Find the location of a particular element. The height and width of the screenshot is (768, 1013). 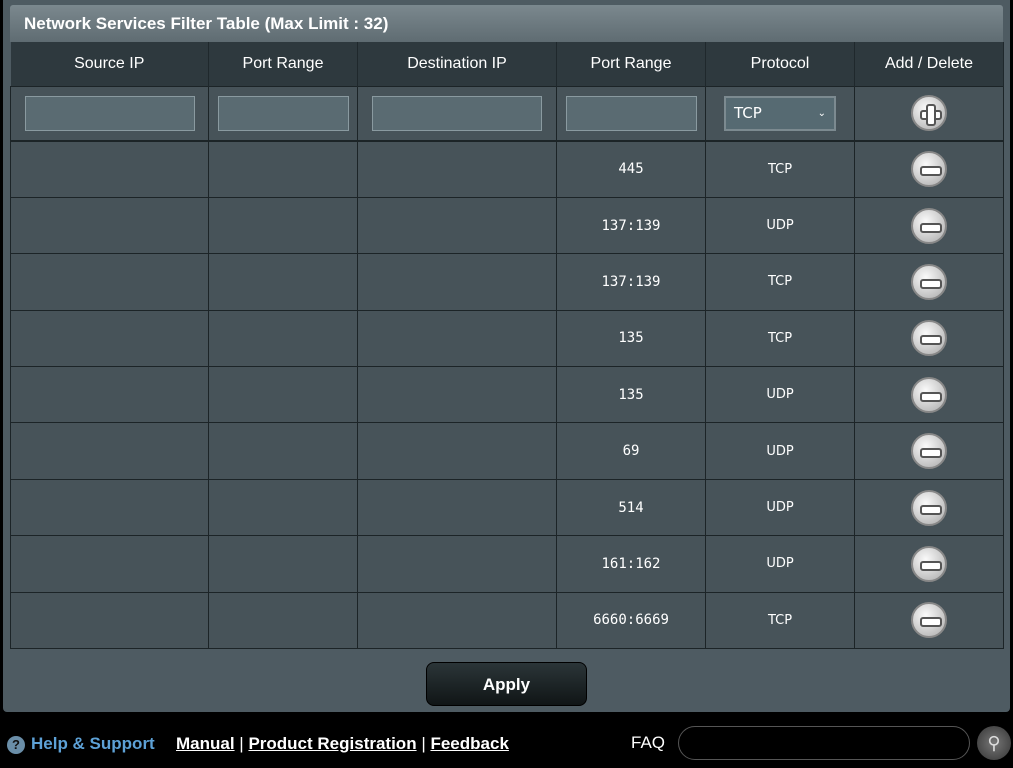

destination-port-cell: 161:162 is located at coordinates (631, 564).